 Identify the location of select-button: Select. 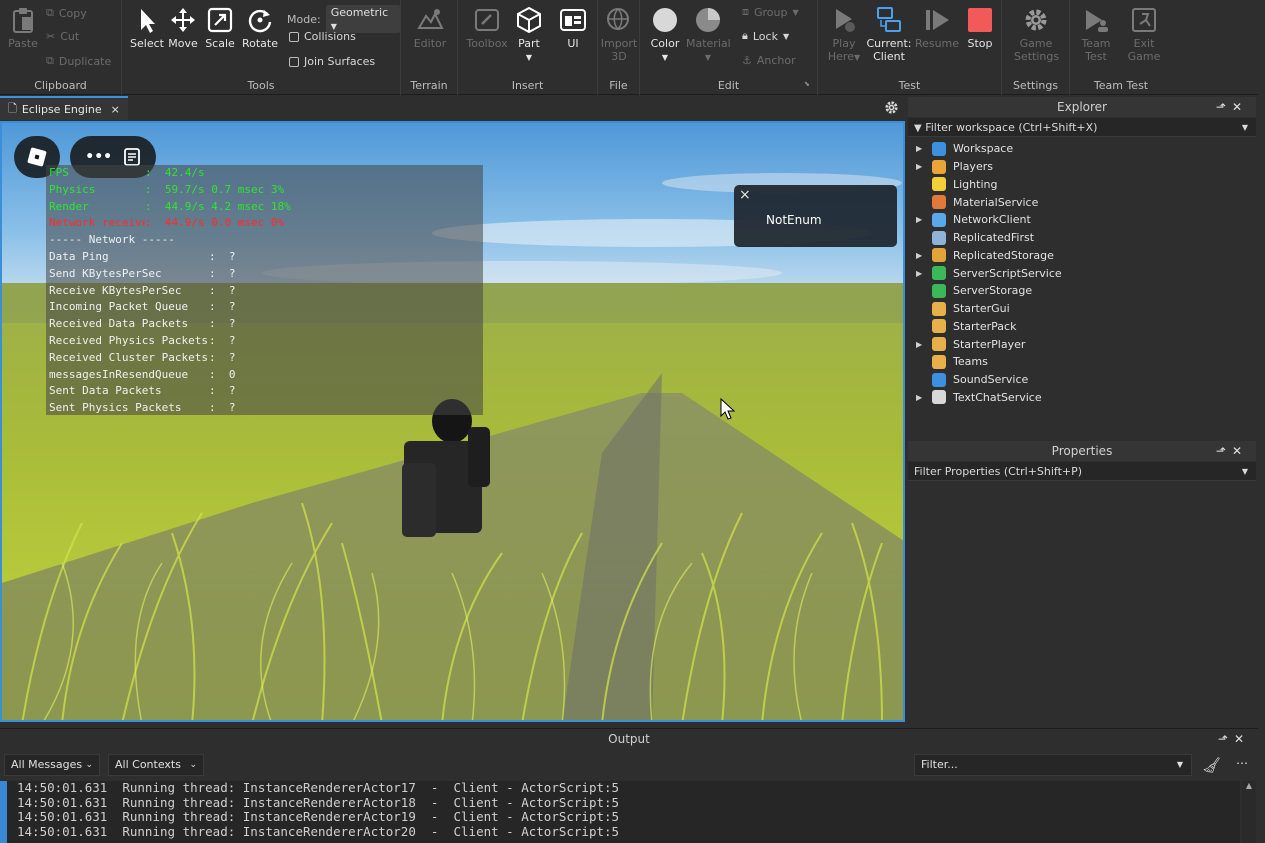
(147, 28).